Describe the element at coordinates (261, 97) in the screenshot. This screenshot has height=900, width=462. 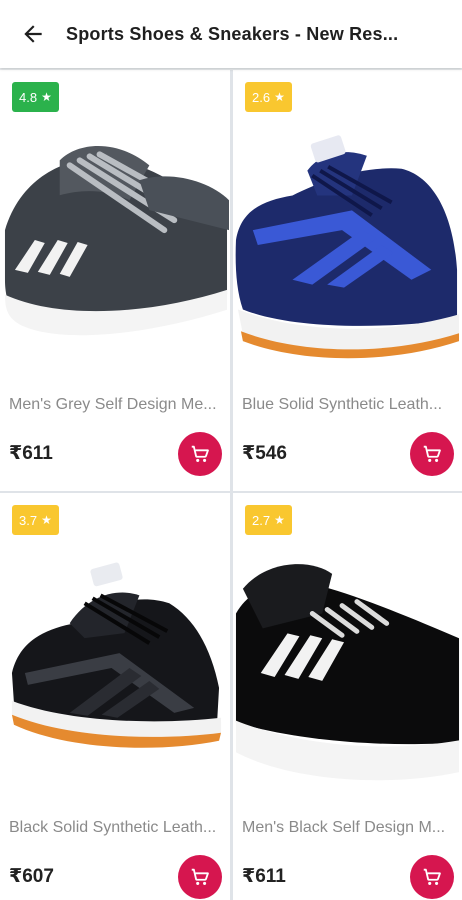
I see `rating-value: 2.6` at that location.